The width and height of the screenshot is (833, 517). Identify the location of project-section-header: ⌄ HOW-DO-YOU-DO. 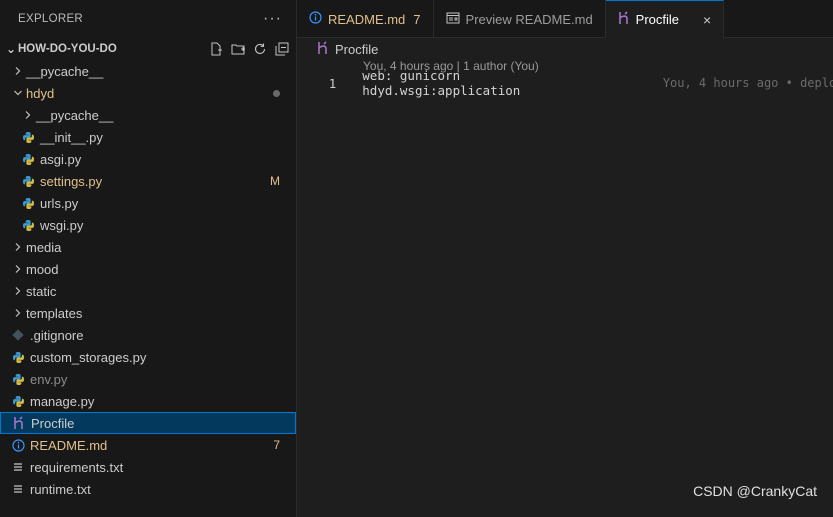
(148, 49).